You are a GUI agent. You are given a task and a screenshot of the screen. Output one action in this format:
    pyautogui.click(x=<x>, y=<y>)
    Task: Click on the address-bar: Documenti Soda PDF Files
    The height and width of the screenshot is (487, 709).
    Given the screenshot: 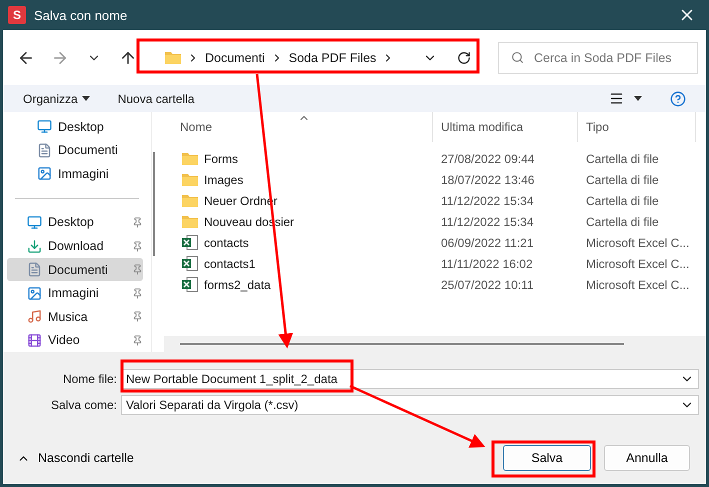 What is the action you would take?
    pyautogui.click(x=318, y=57)
    